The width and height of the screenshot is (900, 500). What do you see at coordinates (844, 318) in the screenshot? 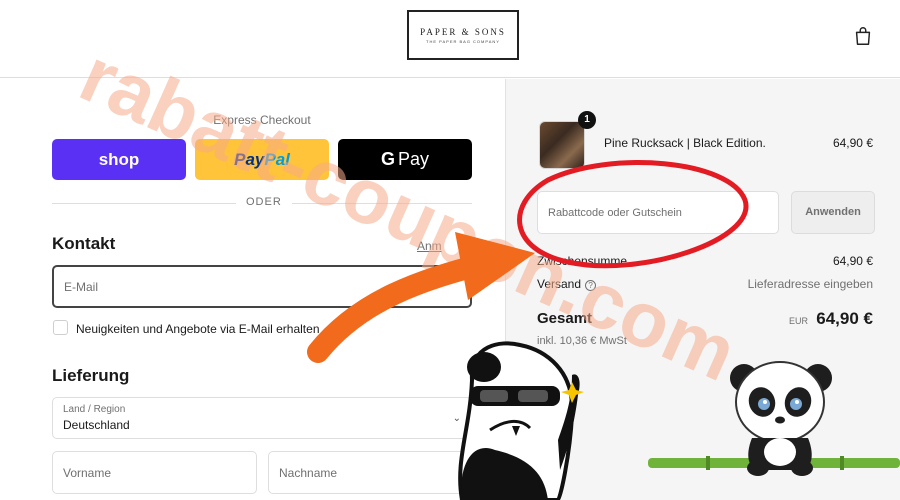
I see `total-value: 64,90 €` at bounding box center [844, 318].